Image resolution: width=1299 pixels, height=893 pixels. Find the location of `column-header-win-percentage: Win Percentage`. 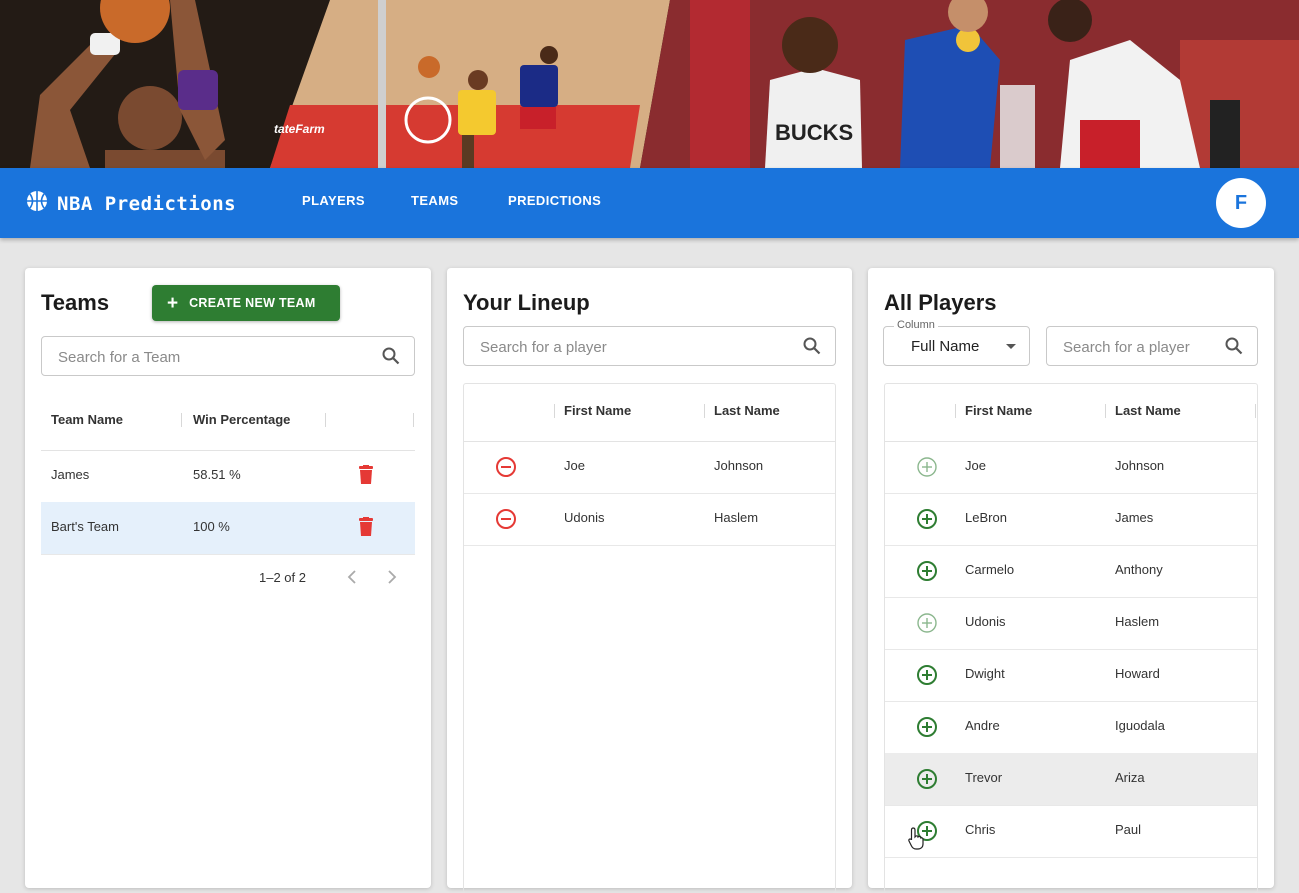

column-header-win-percentage: Win Percentage is located at coordinates (241, 419).